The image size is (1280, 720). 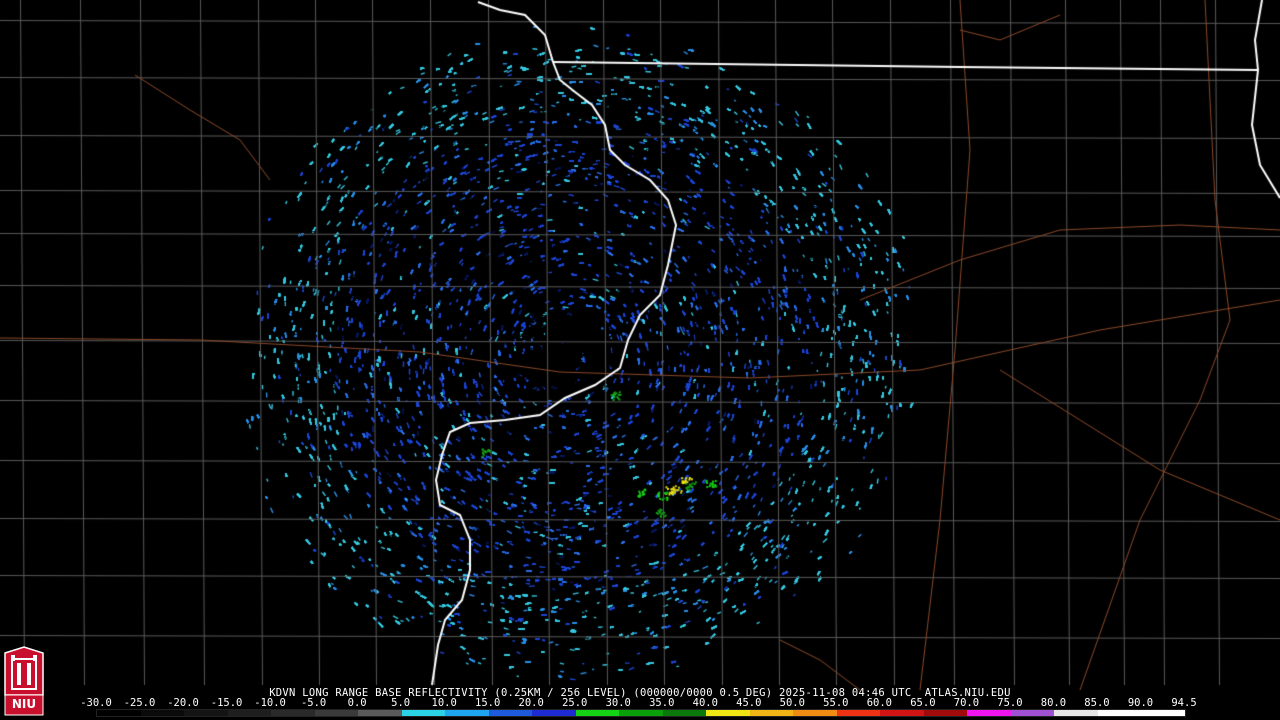 I want to click on scale-label: 90.0, so click(x=1140, y=703).